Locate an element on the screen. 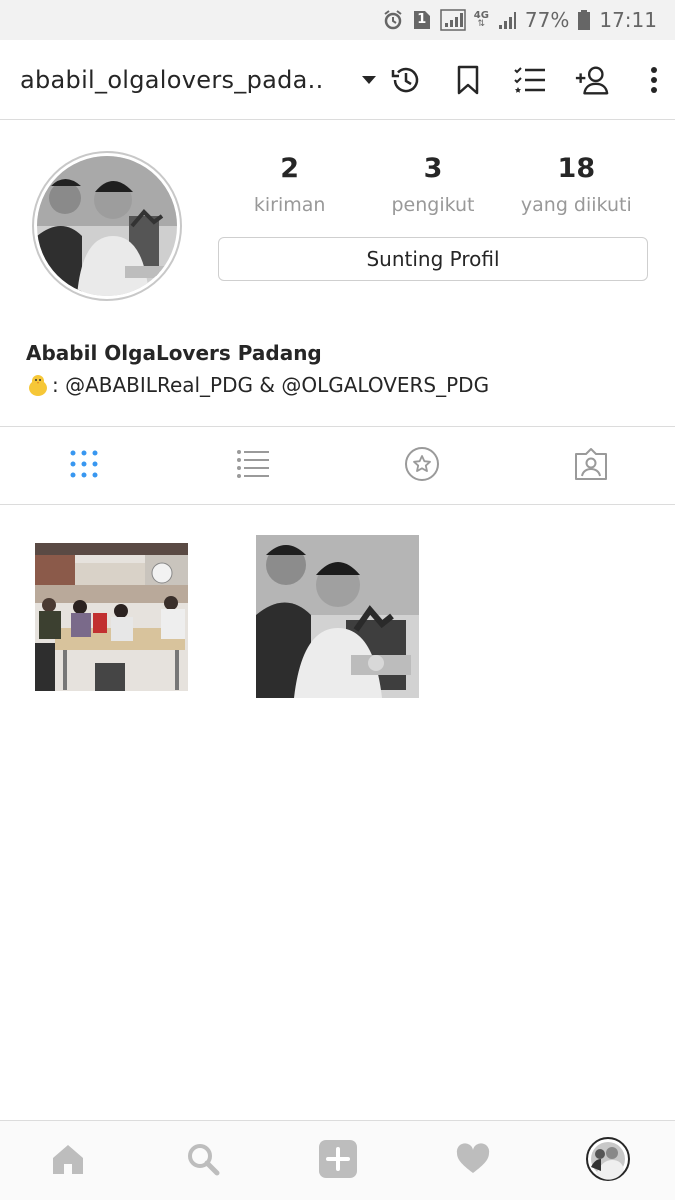 This screenshot has width=675, height=1200. tagged-person-icon is located at coordinates (591, 466).